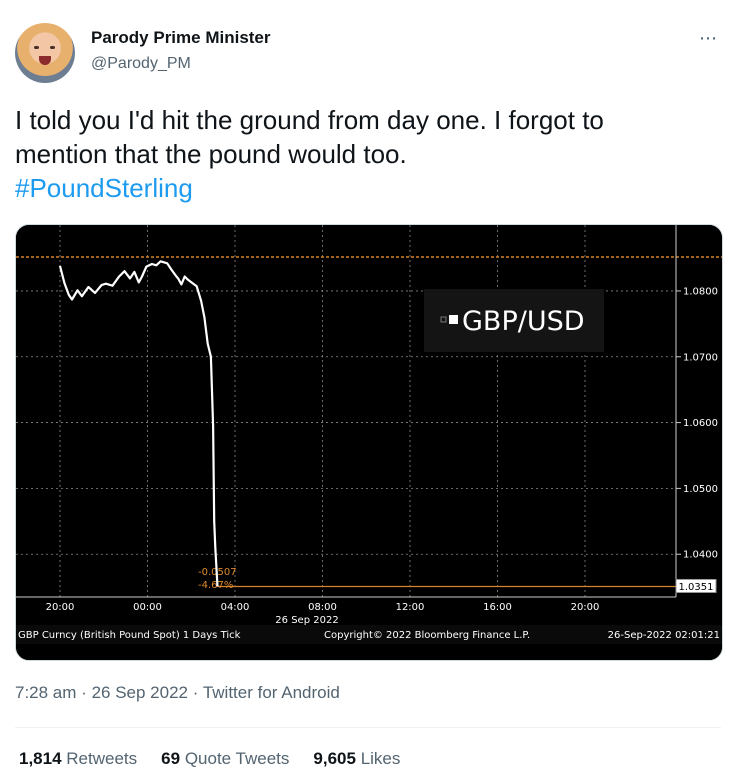 Image resolution: width=736 pixels, height=781 pixels. Describe the element at coordinates (45, 60) in the screenshot. I see `avatar-mouth` at that location.